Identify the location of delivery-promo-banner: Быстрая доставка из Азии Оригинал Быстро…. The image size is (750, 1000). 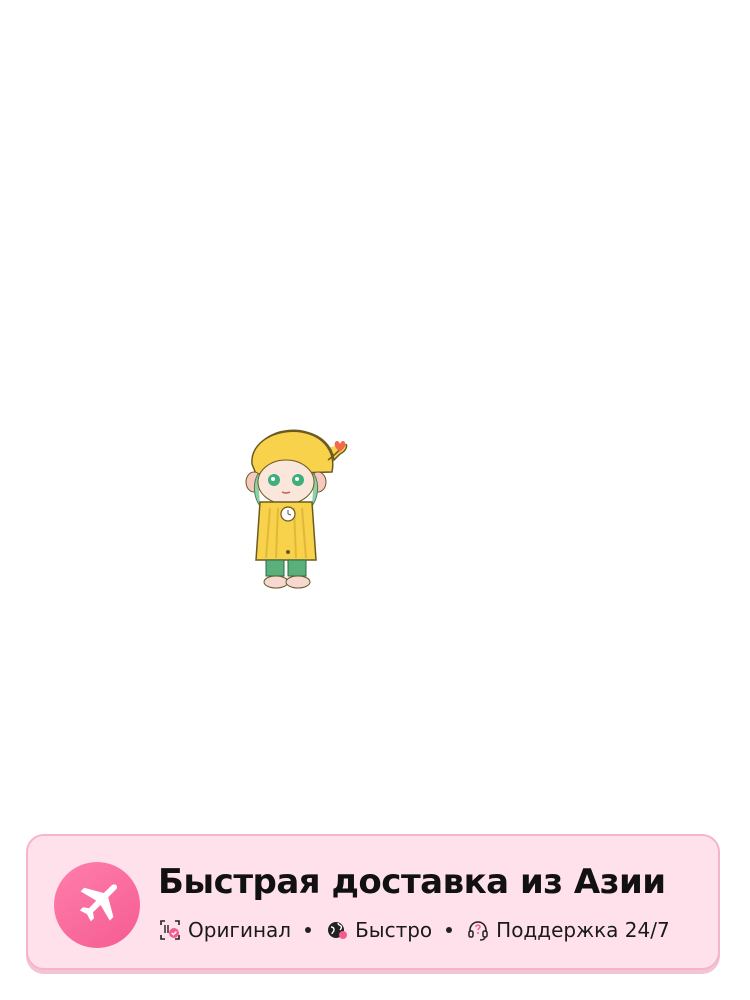
(373, 902).